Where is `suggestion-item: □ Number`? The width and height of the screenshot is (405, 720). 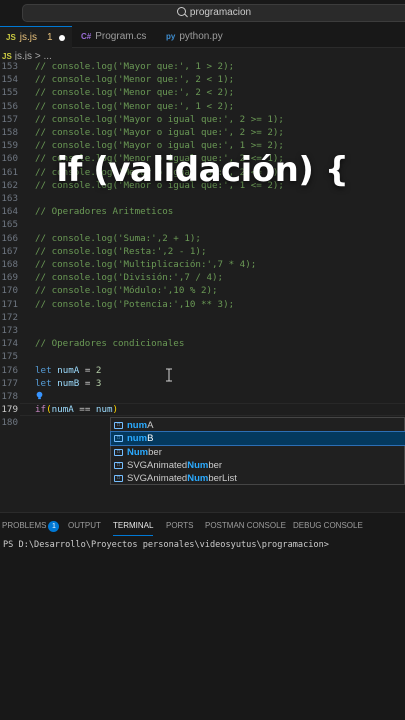
suggestion-item: □ Number is located at coordinates (258, 452).